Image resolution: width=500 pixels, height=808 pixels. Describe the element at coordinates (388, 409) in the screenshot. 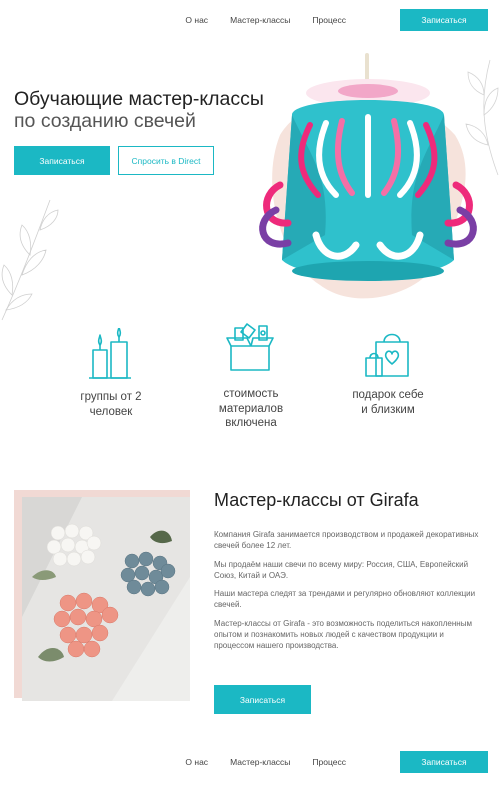

I see `feature-gift-line2: и близким` at that location.